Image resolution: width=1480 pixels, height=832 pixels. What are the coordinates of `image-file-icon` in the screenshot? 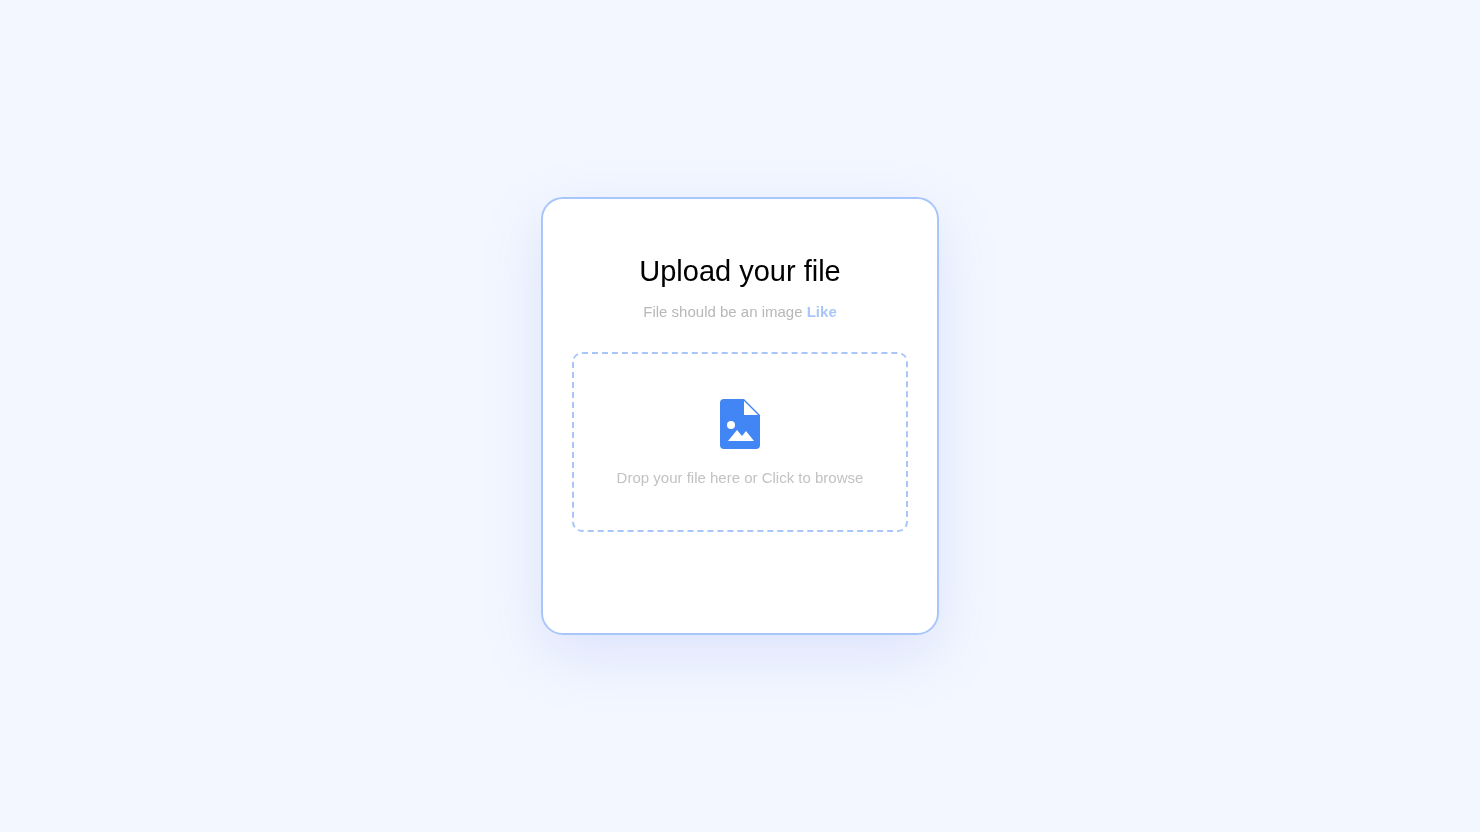 It's located at (740, 424).